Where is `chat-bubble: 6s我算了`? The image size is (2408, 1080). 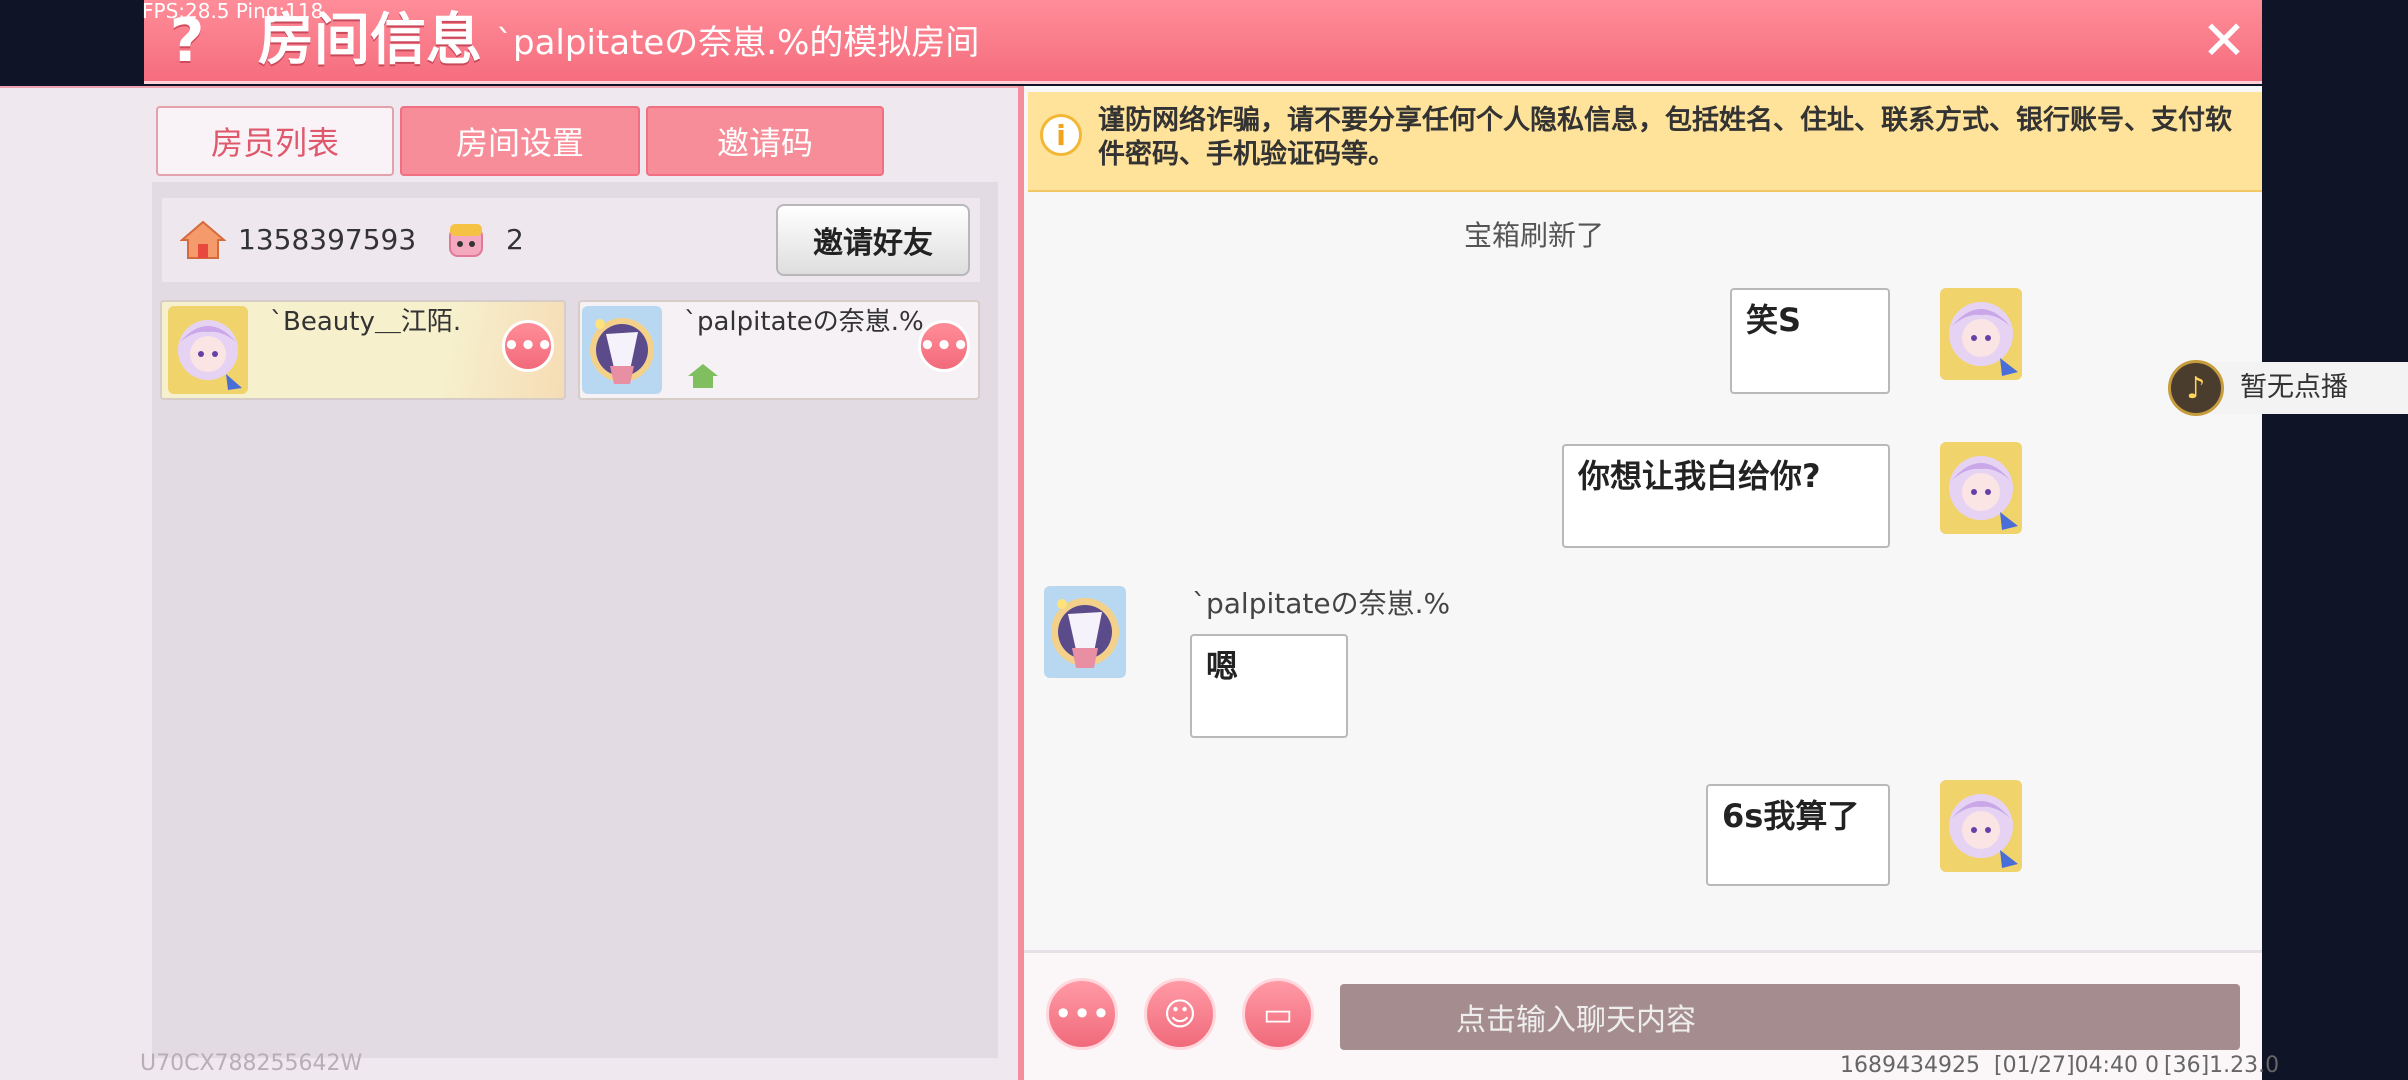 chat-bubble: 6s我算了 is located at coordinates (1798, 835).